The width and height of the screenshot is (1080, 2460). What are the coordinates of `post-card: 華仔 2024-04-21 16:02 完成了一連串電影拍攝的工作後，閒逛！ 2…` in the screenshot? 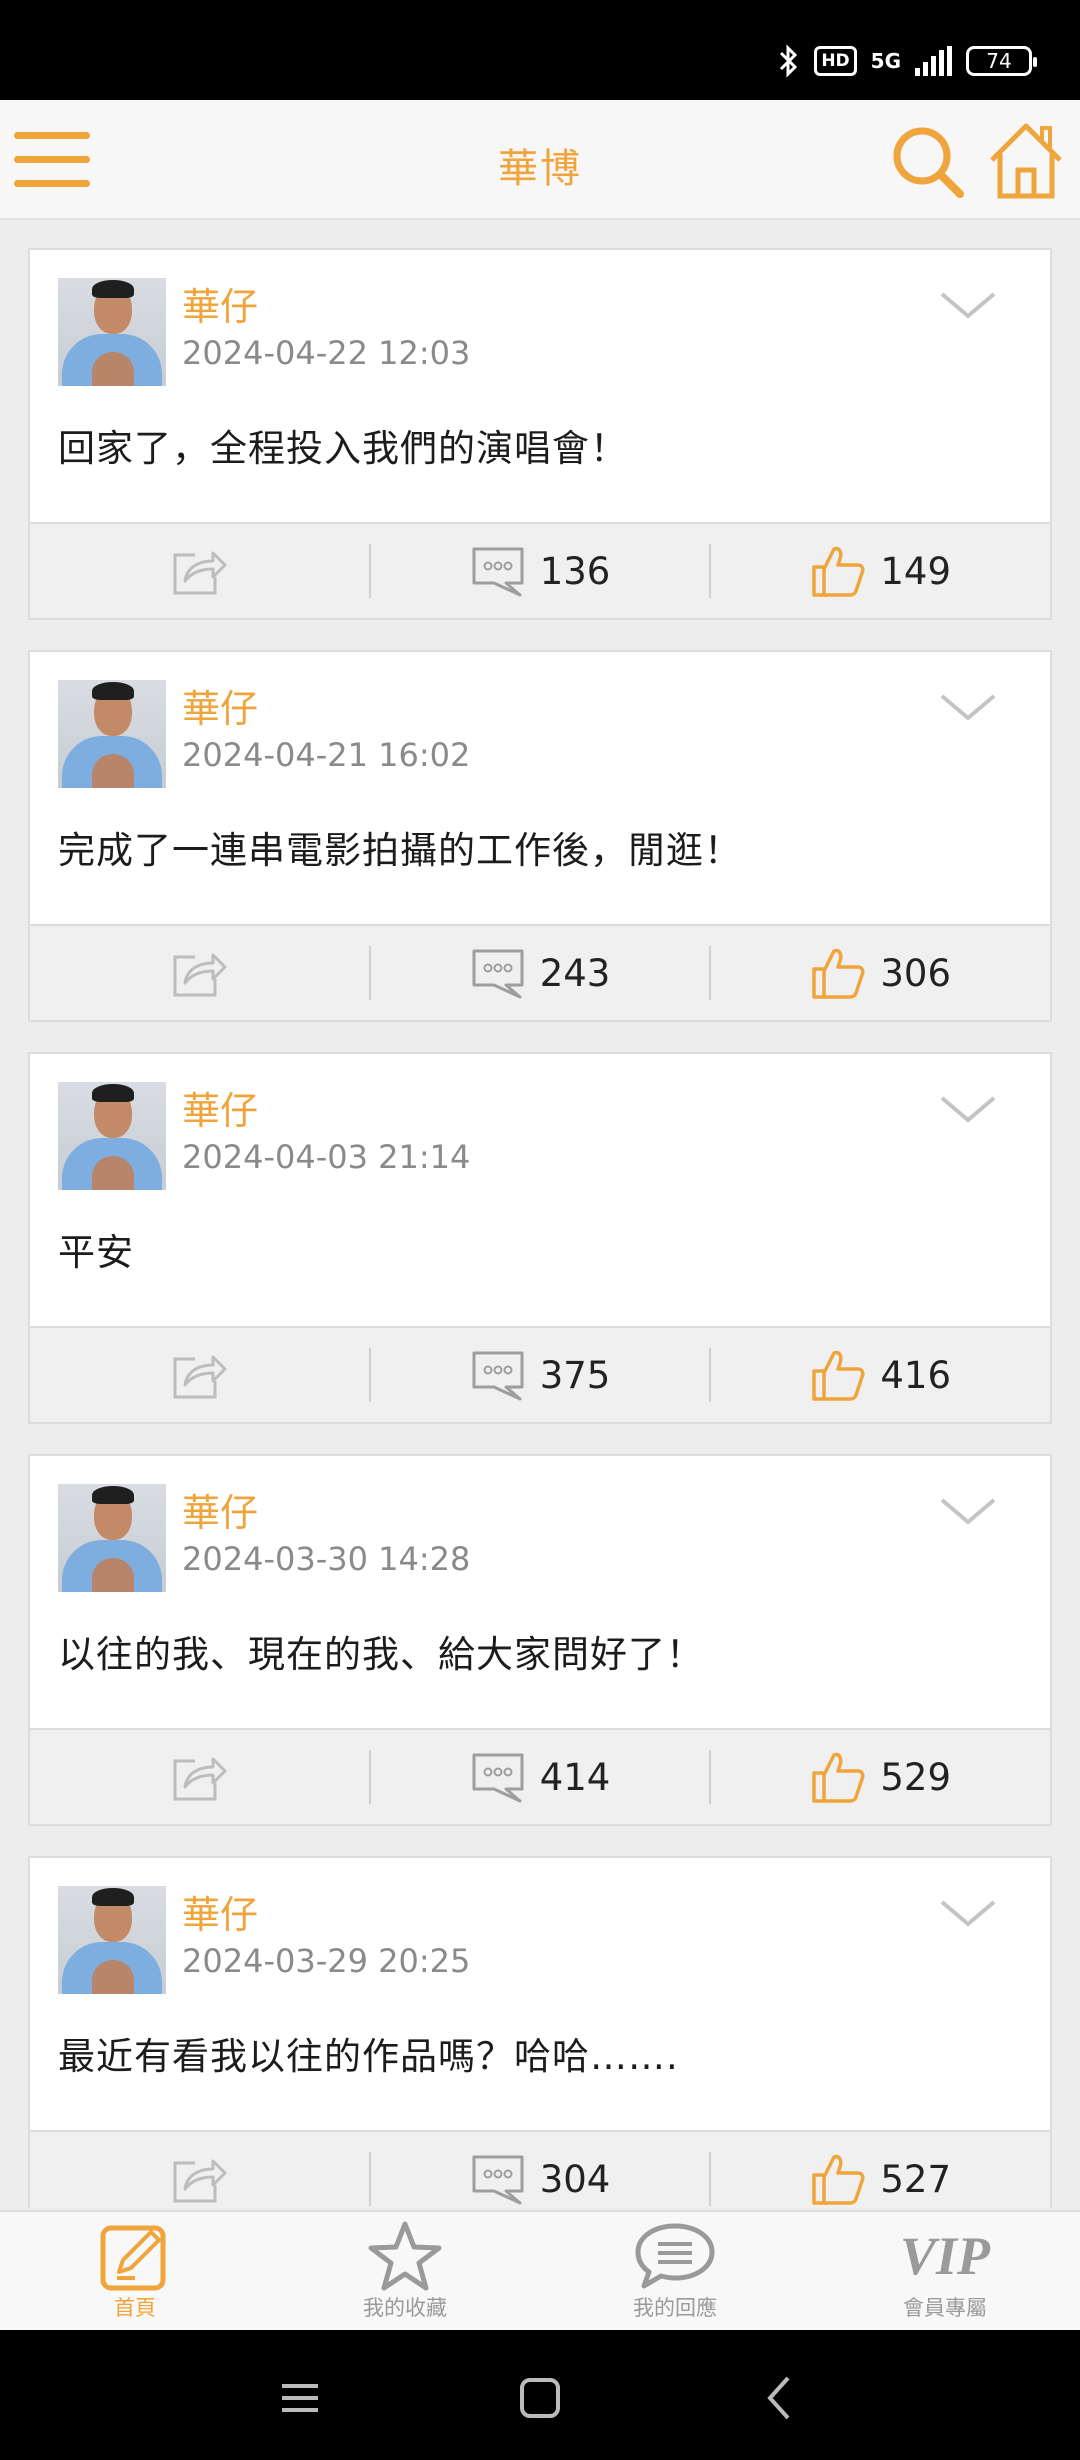 It's located at (540, 836).